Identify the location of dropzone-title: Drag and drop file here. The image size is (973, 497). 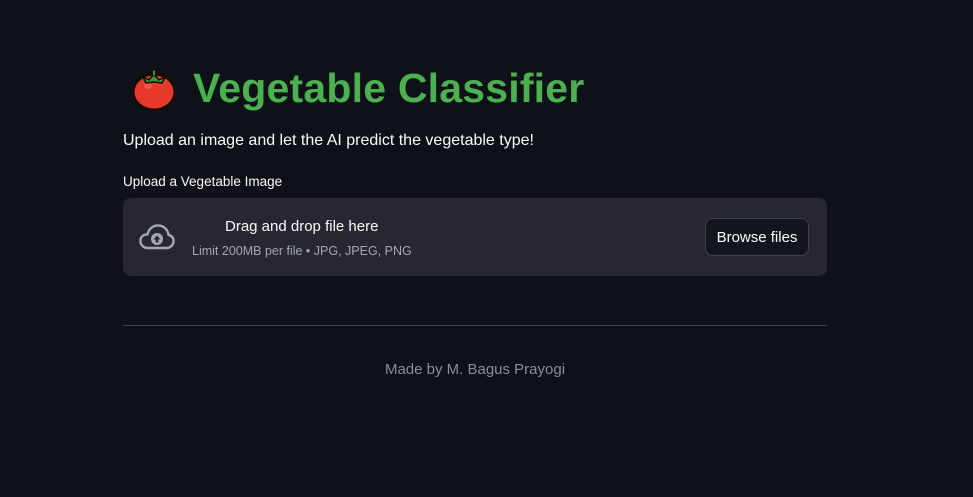
(302, 226).